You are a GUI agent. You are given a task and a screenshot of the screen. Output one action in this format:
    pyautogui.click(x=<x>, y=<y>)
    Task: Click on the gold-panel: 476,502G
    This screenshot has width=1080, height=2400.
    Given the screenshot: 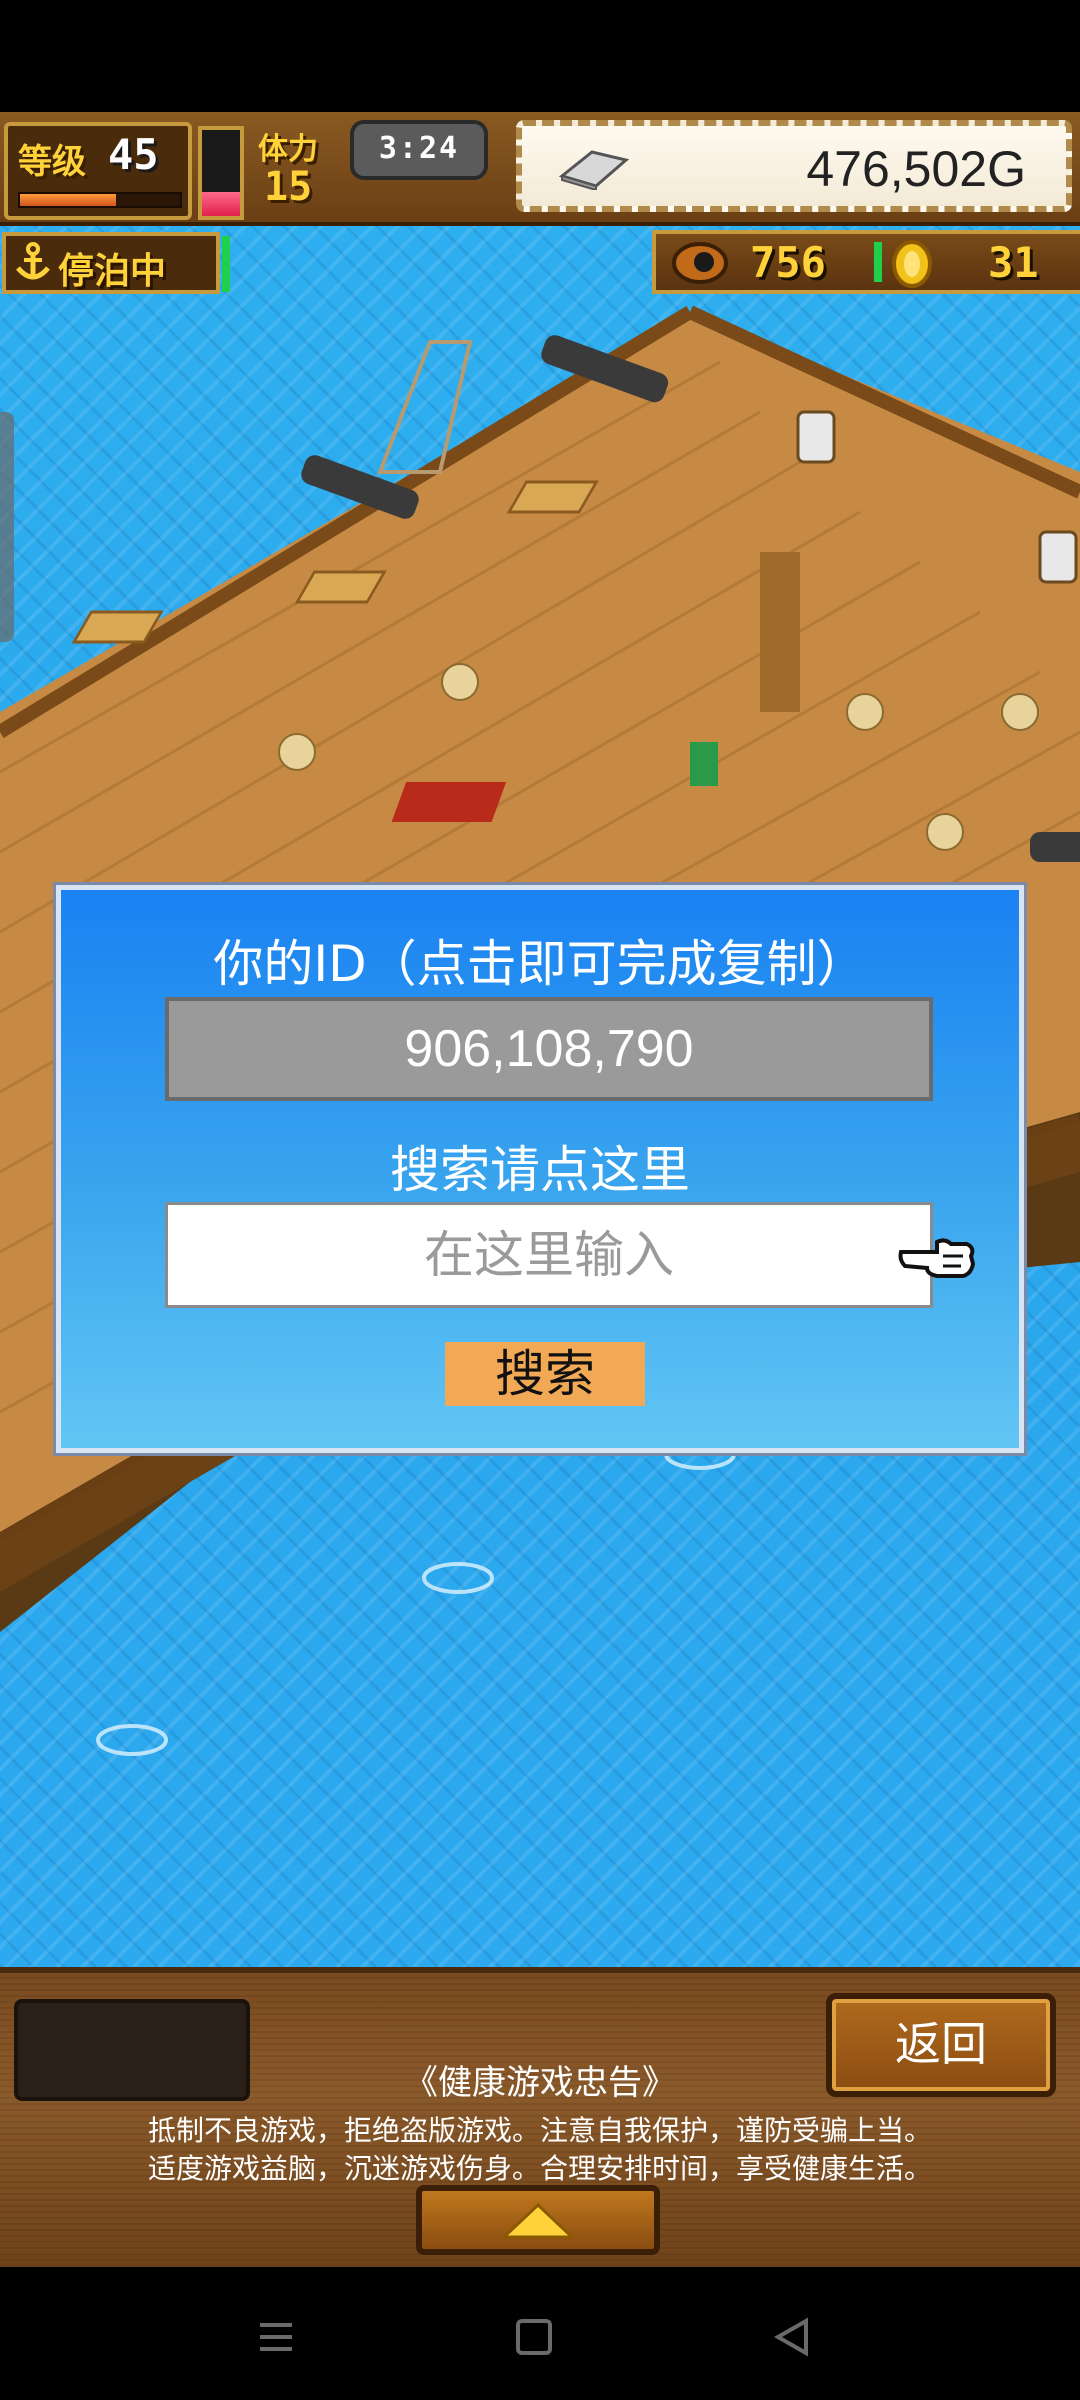 What is the action you would take?
    pyautogui.click(x=794, y=166)
    